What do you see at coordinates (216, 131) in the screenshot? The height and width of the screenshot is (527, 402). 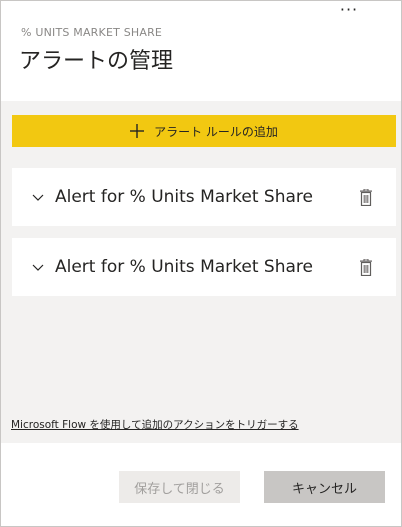 I see `add-alert-rule-label: アラート ルールの追加` at bounding box center [216, 131].